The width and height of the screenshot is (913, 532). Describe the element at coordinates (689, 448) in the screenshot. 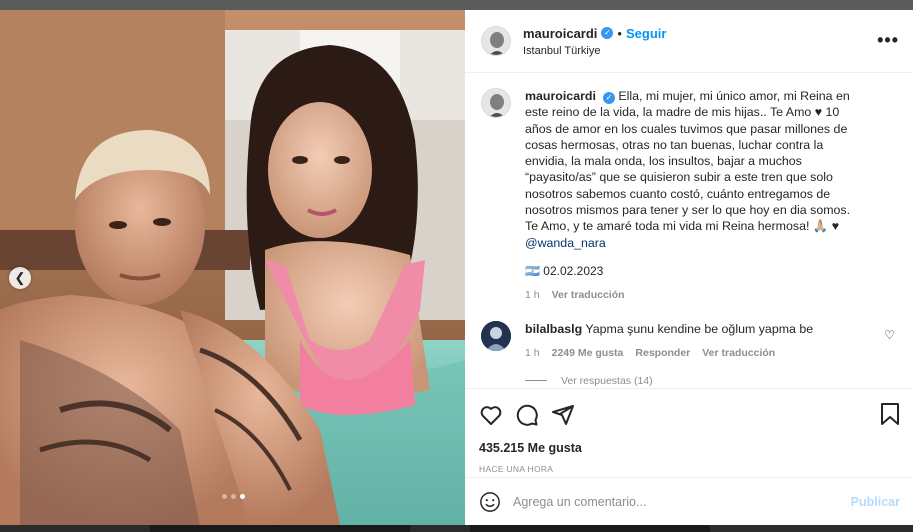

I see `likes-count: 435.215 Me gusta` at that location.